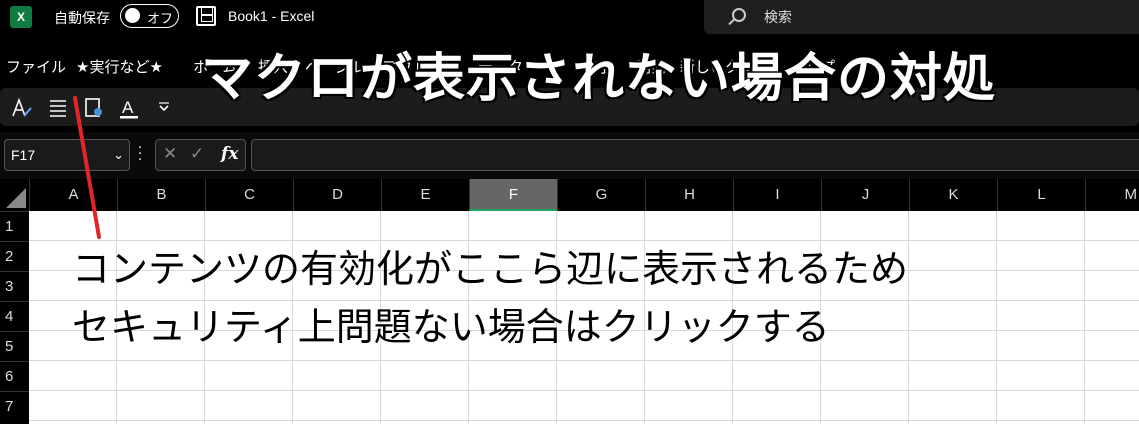 The width and height of the screenshot is (1139, 424). What do you see at coordinates (119, 66) in the screenshot?
I see `tab-custom-run: ★実行など★` at bounding box center [119, 66].